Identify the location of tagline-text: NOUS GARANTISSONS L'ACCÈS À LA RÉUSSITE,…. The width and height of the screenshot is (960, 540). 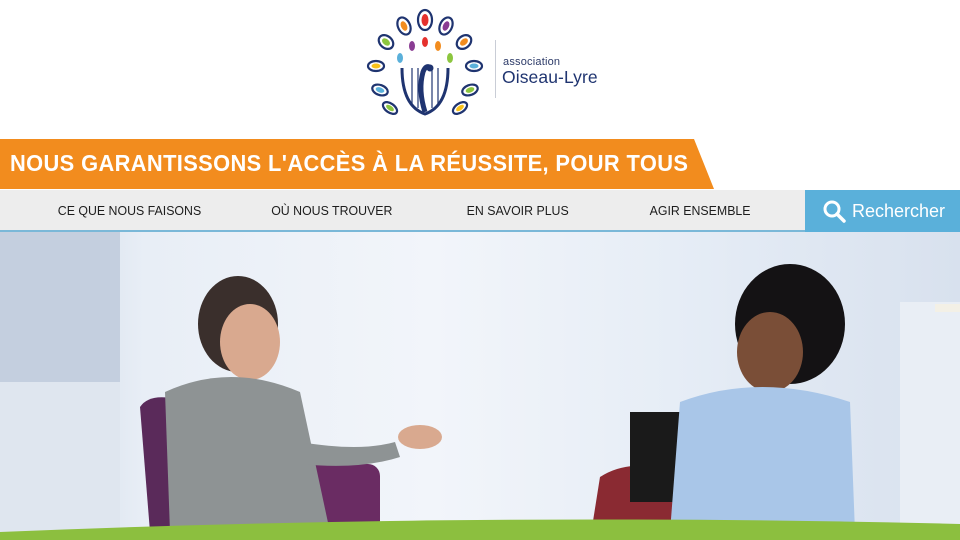
(349, 163).